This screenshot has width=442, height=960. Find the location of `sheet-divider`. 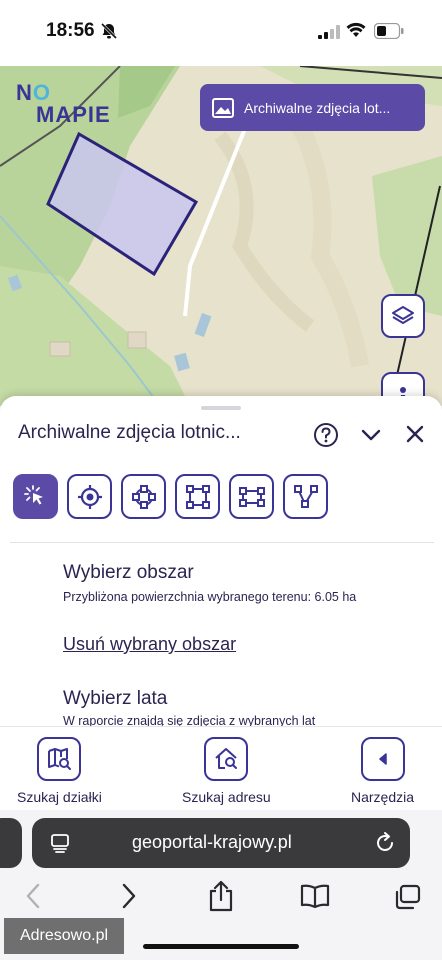

sheet-divider is located at coordinates (222, 542).